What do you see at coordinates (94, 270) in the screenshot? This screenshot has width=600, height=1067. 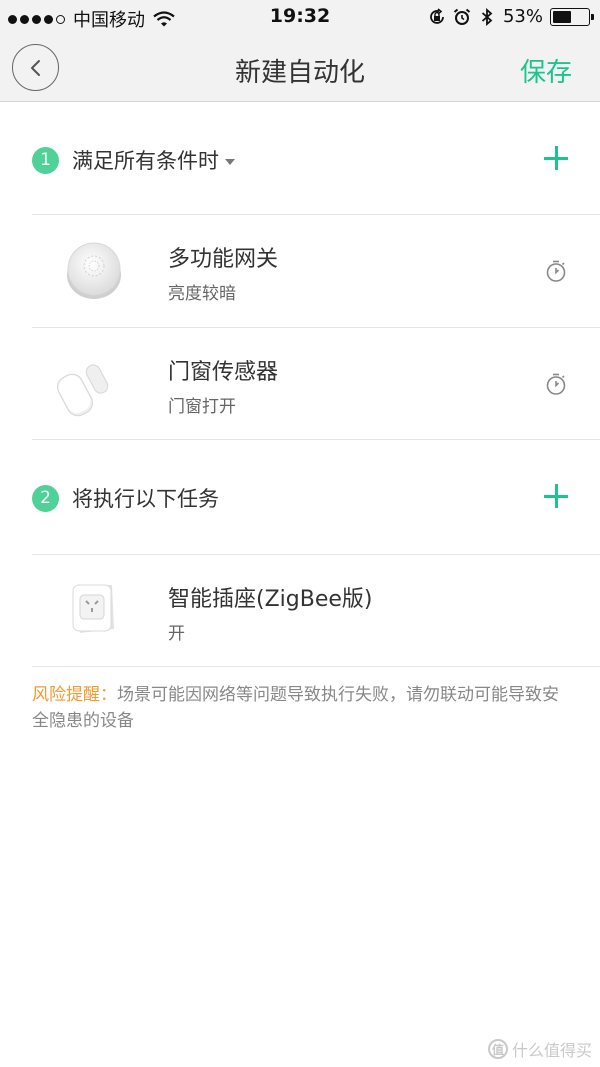 I see `gateway-device-icon` at bounding box center [94, 270].